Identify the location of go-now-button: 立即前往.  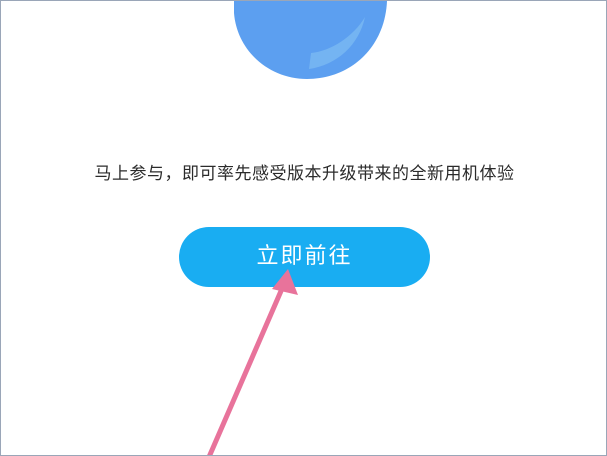
(304, 257).